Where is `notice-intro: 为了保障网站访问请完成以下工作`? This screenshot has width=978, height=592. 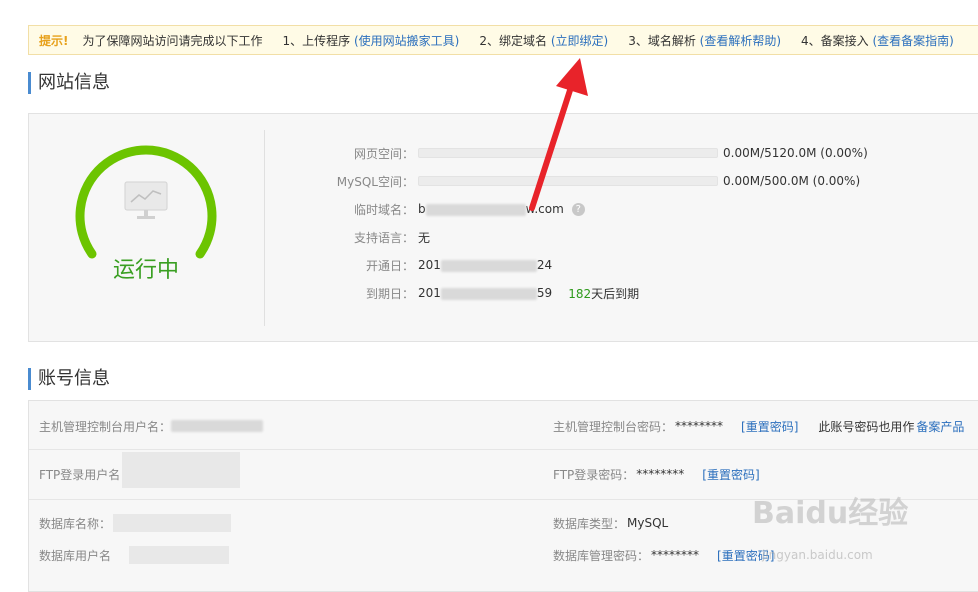
notice-intro: 为了保障网站访问请完成以下工作 is located at coordinates (172, 40).